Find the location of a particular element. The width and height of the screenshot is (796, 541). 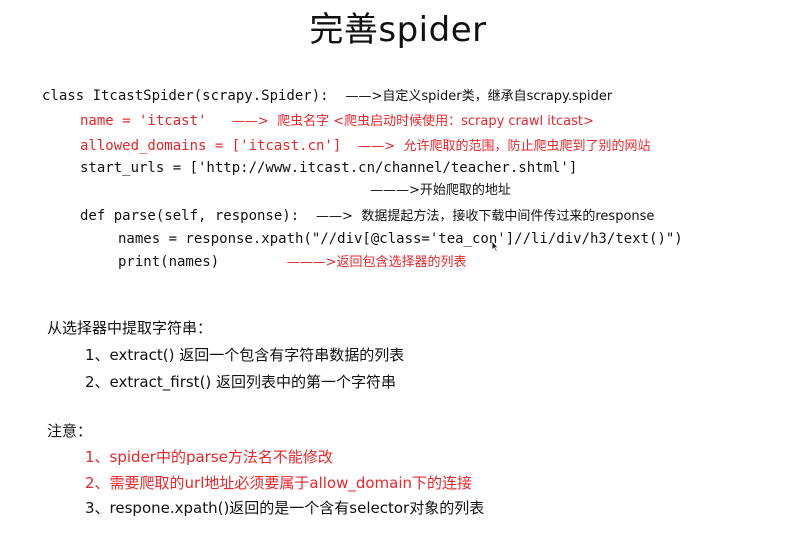

note-item-1: 1、spider中的parse方法名不能修改 is located at coordinates (209, 457).